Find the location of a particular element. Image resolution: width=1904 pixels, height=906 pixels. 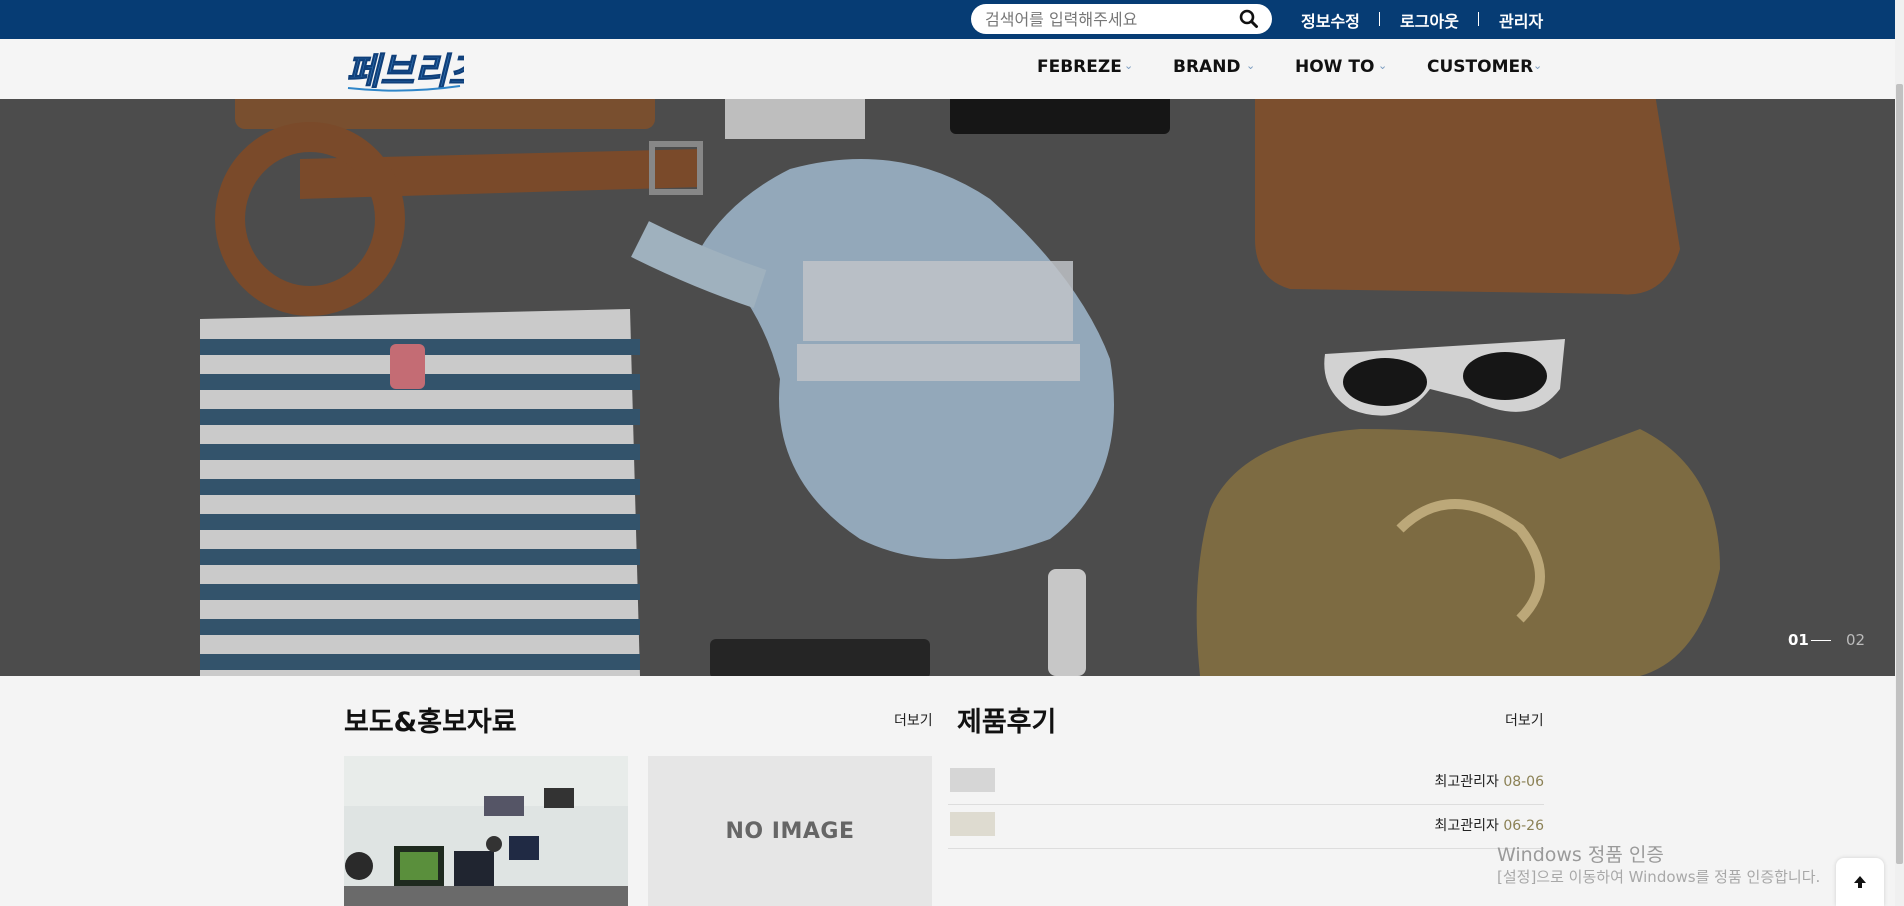

press-more-link: 더보기 is located at coordinates (913, 720).